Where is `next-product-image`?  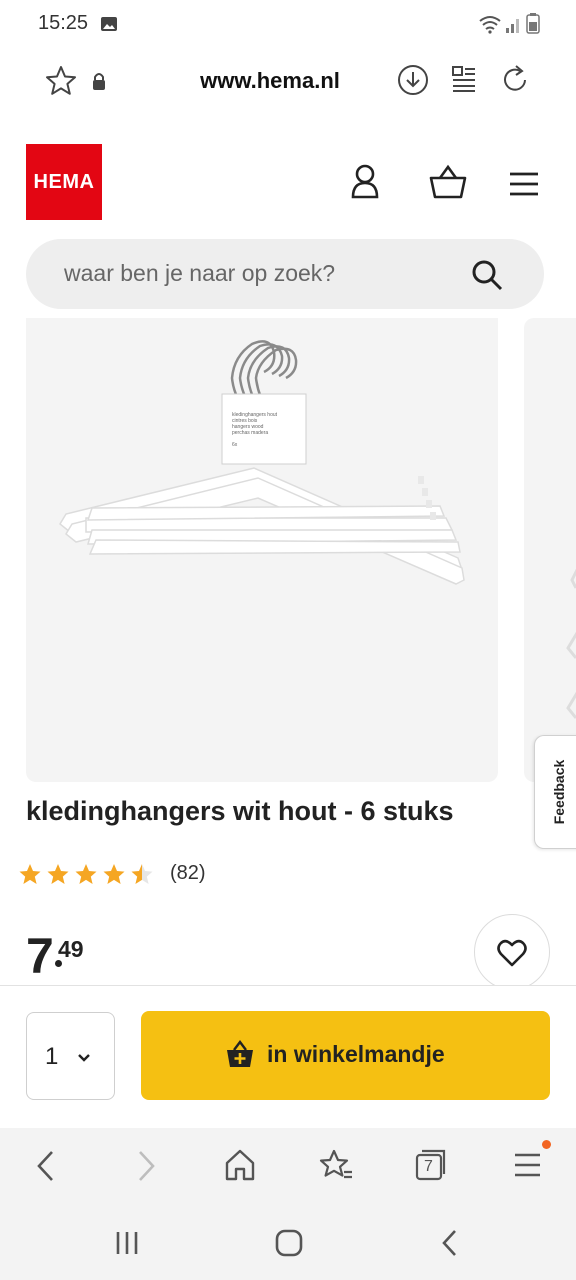
next-product-image is located at coordinates (550, 550).